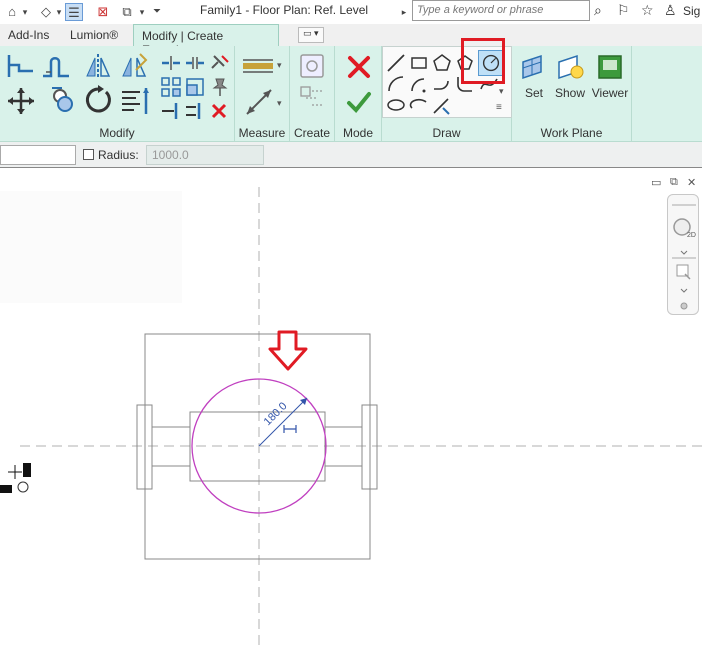 The width and height of the screenshot is (702, 647). What do you see at coordinates (38, 155) in the screenshot?
I see `options-left-field` at bounding box center [38, 155].